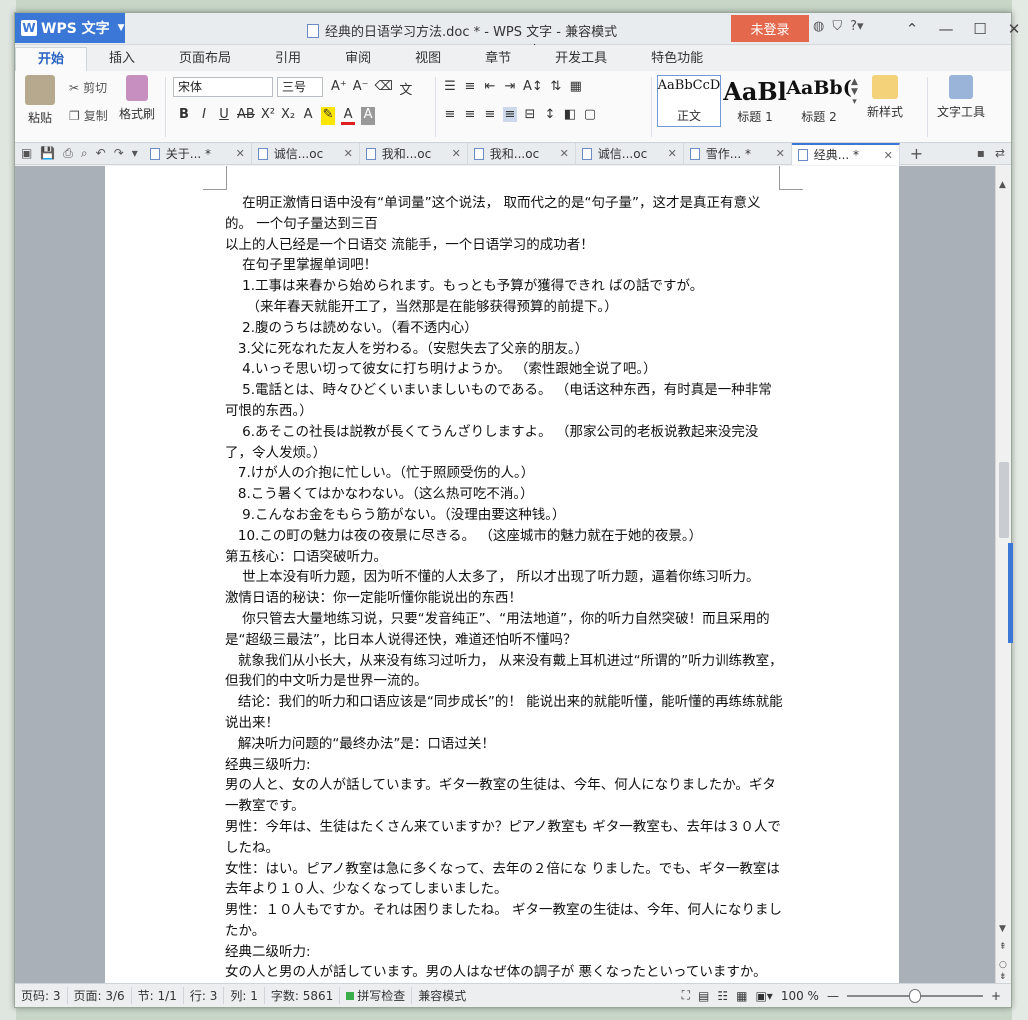 The height and width of the screenshot is (1020, 1028). Describe the element at coordinates (361, 88) in the screenshot. I see `shrink-font-icon: A⁻` at that location.